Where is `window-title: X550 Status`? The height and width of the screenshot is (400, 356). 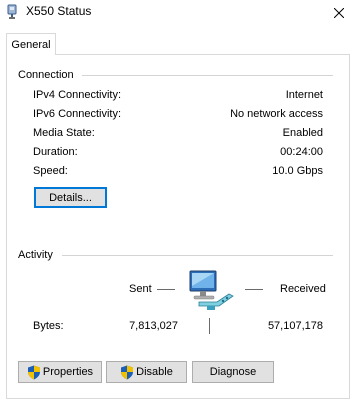 window-title: X550 Status is located at coordinates (59, 11).